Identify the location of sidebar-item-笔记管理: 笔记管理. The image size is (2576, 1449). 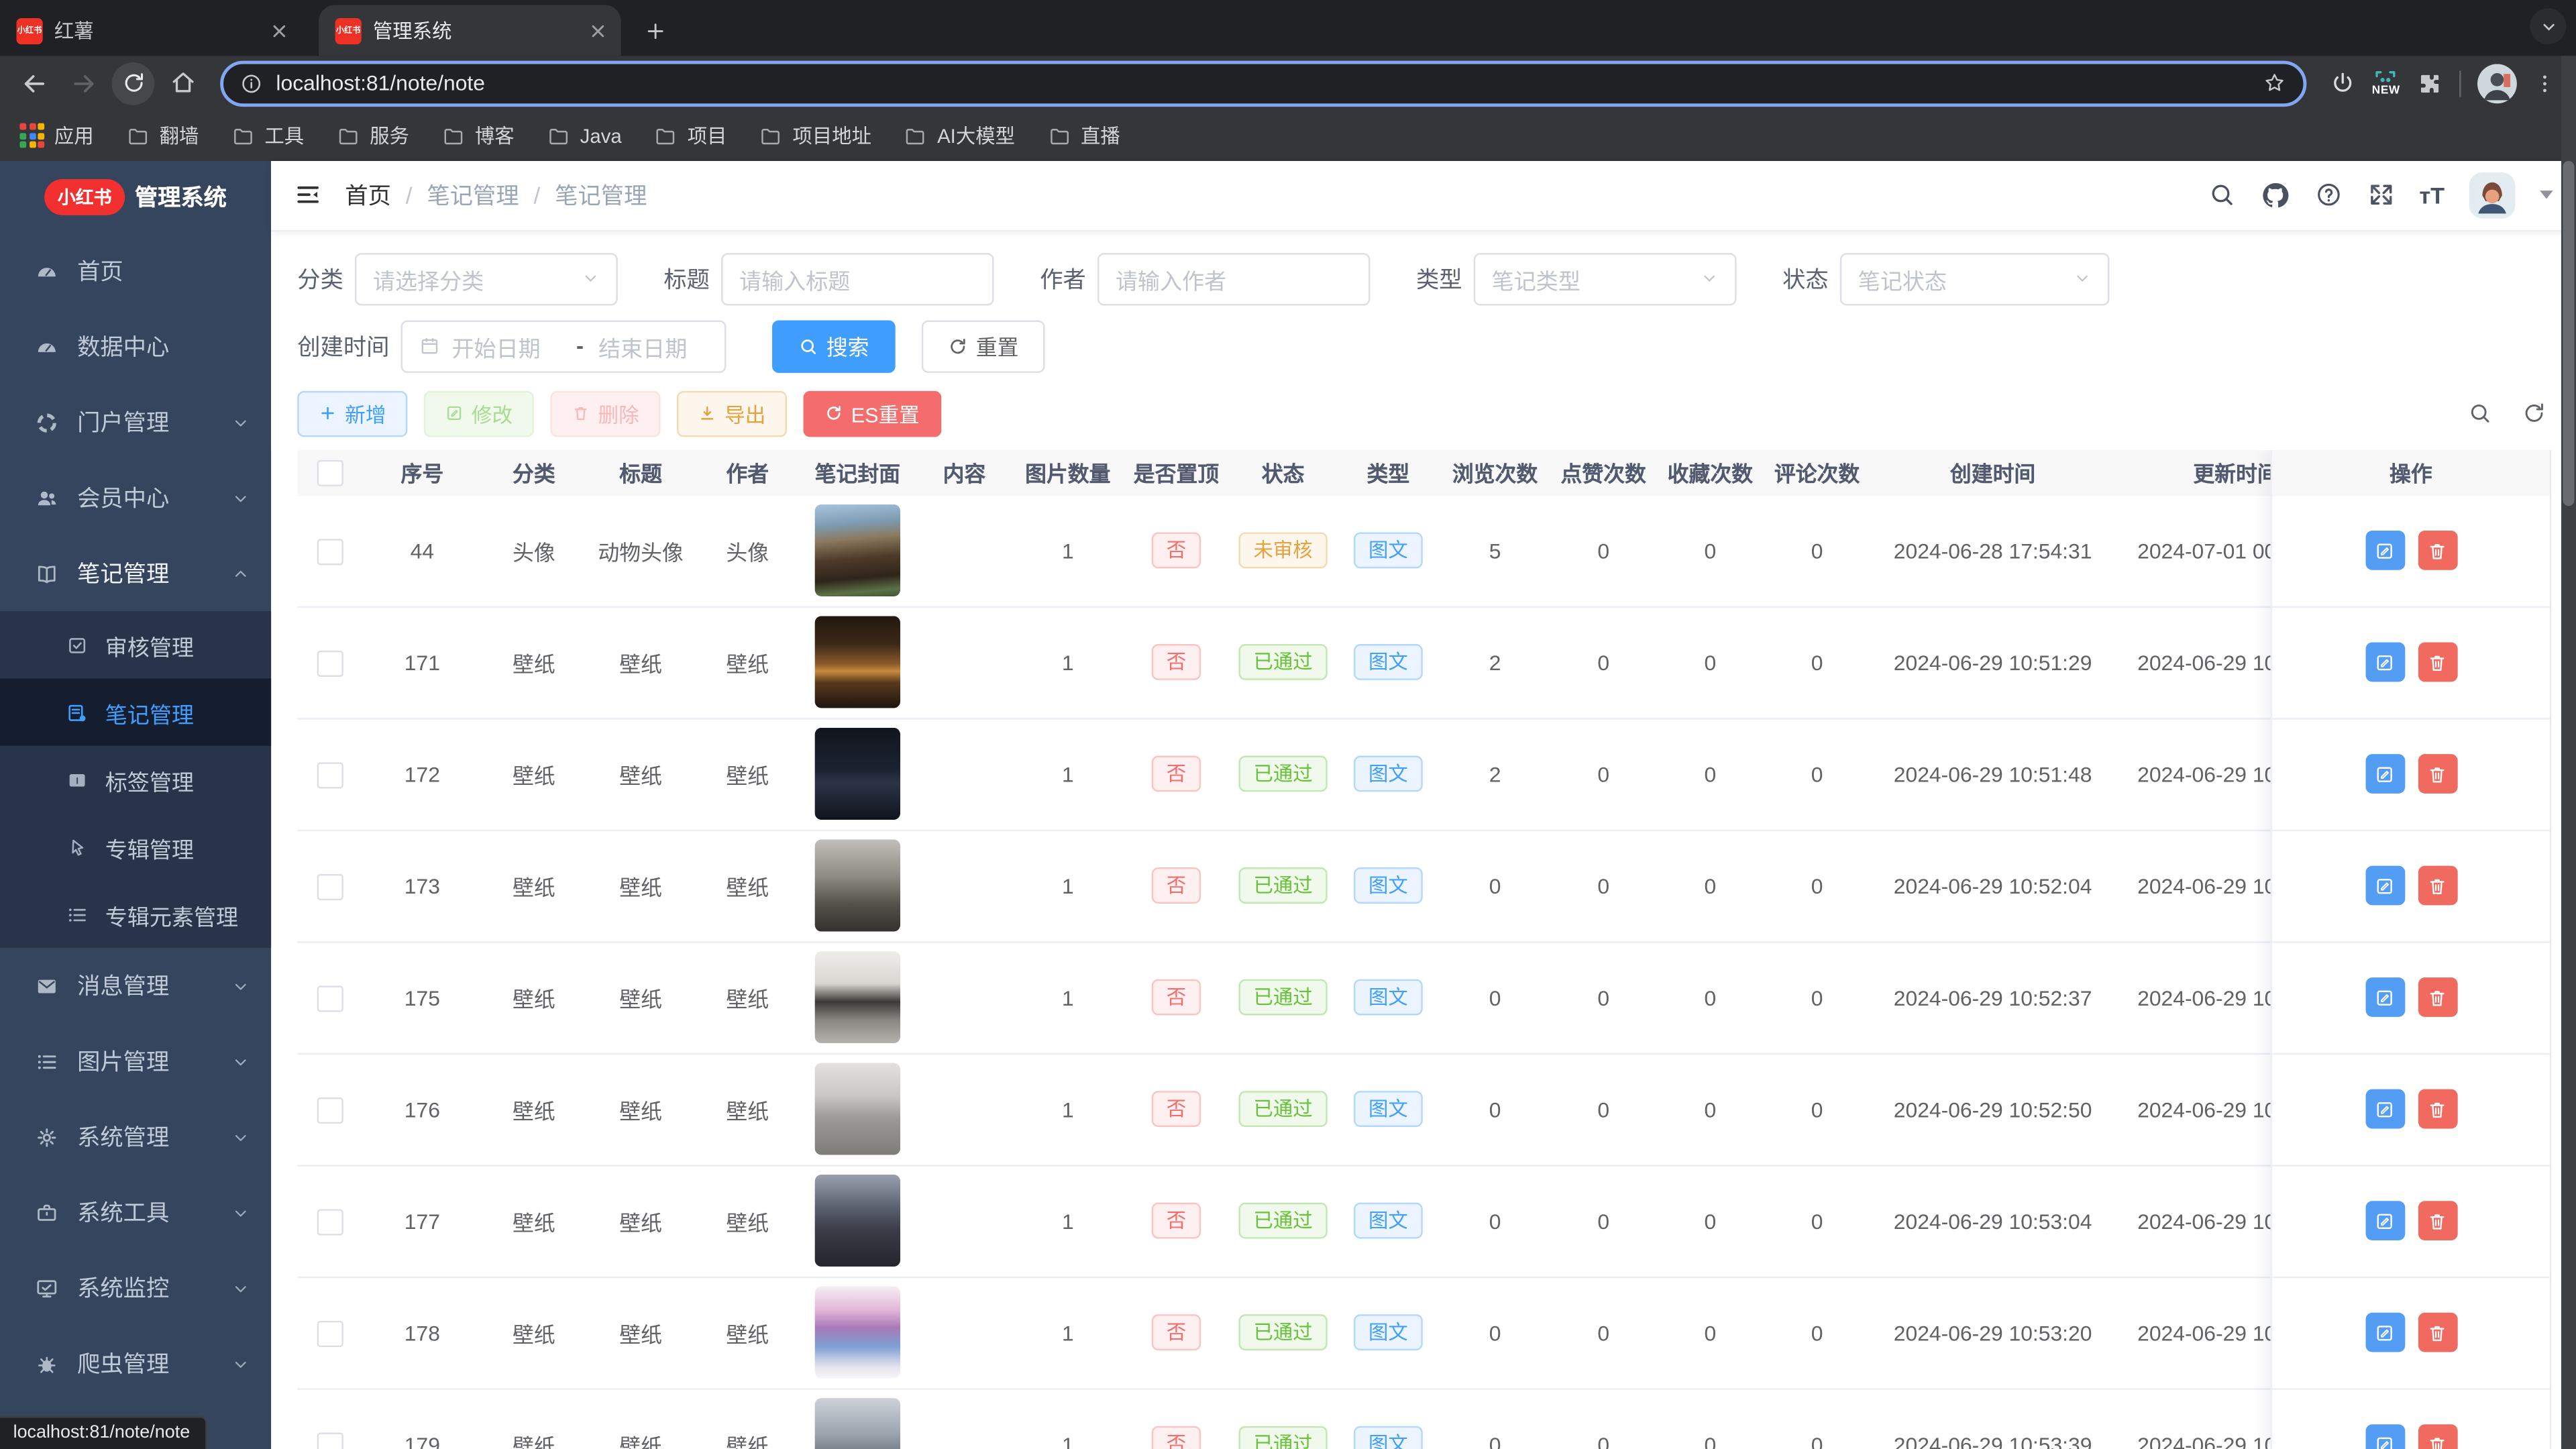
(135, 573).